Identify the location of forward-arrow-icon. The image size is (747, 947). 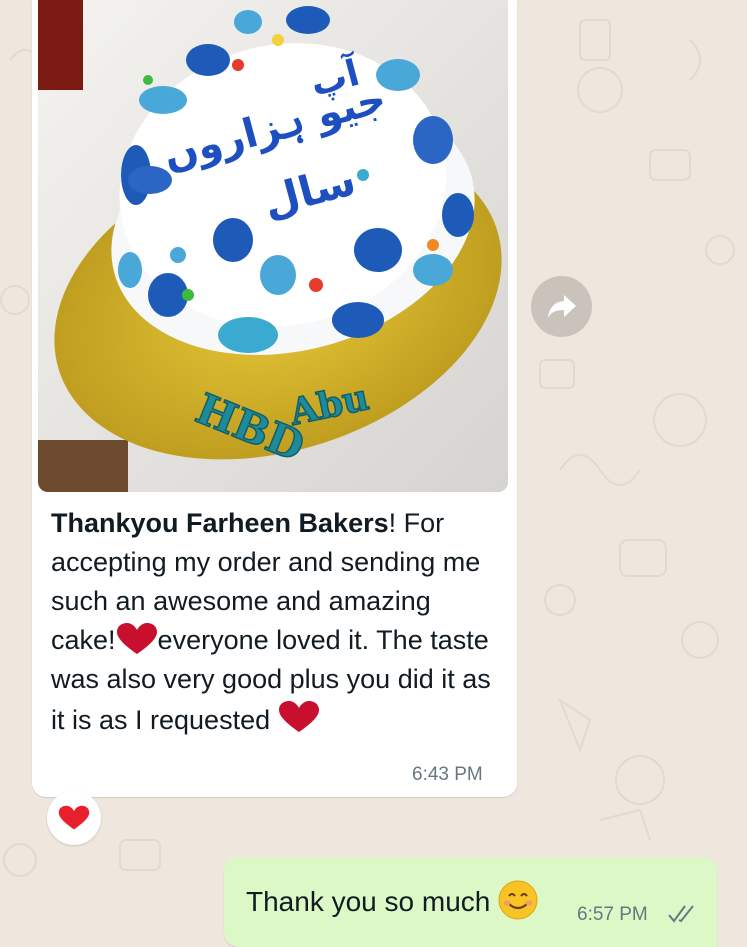
(561, 306).